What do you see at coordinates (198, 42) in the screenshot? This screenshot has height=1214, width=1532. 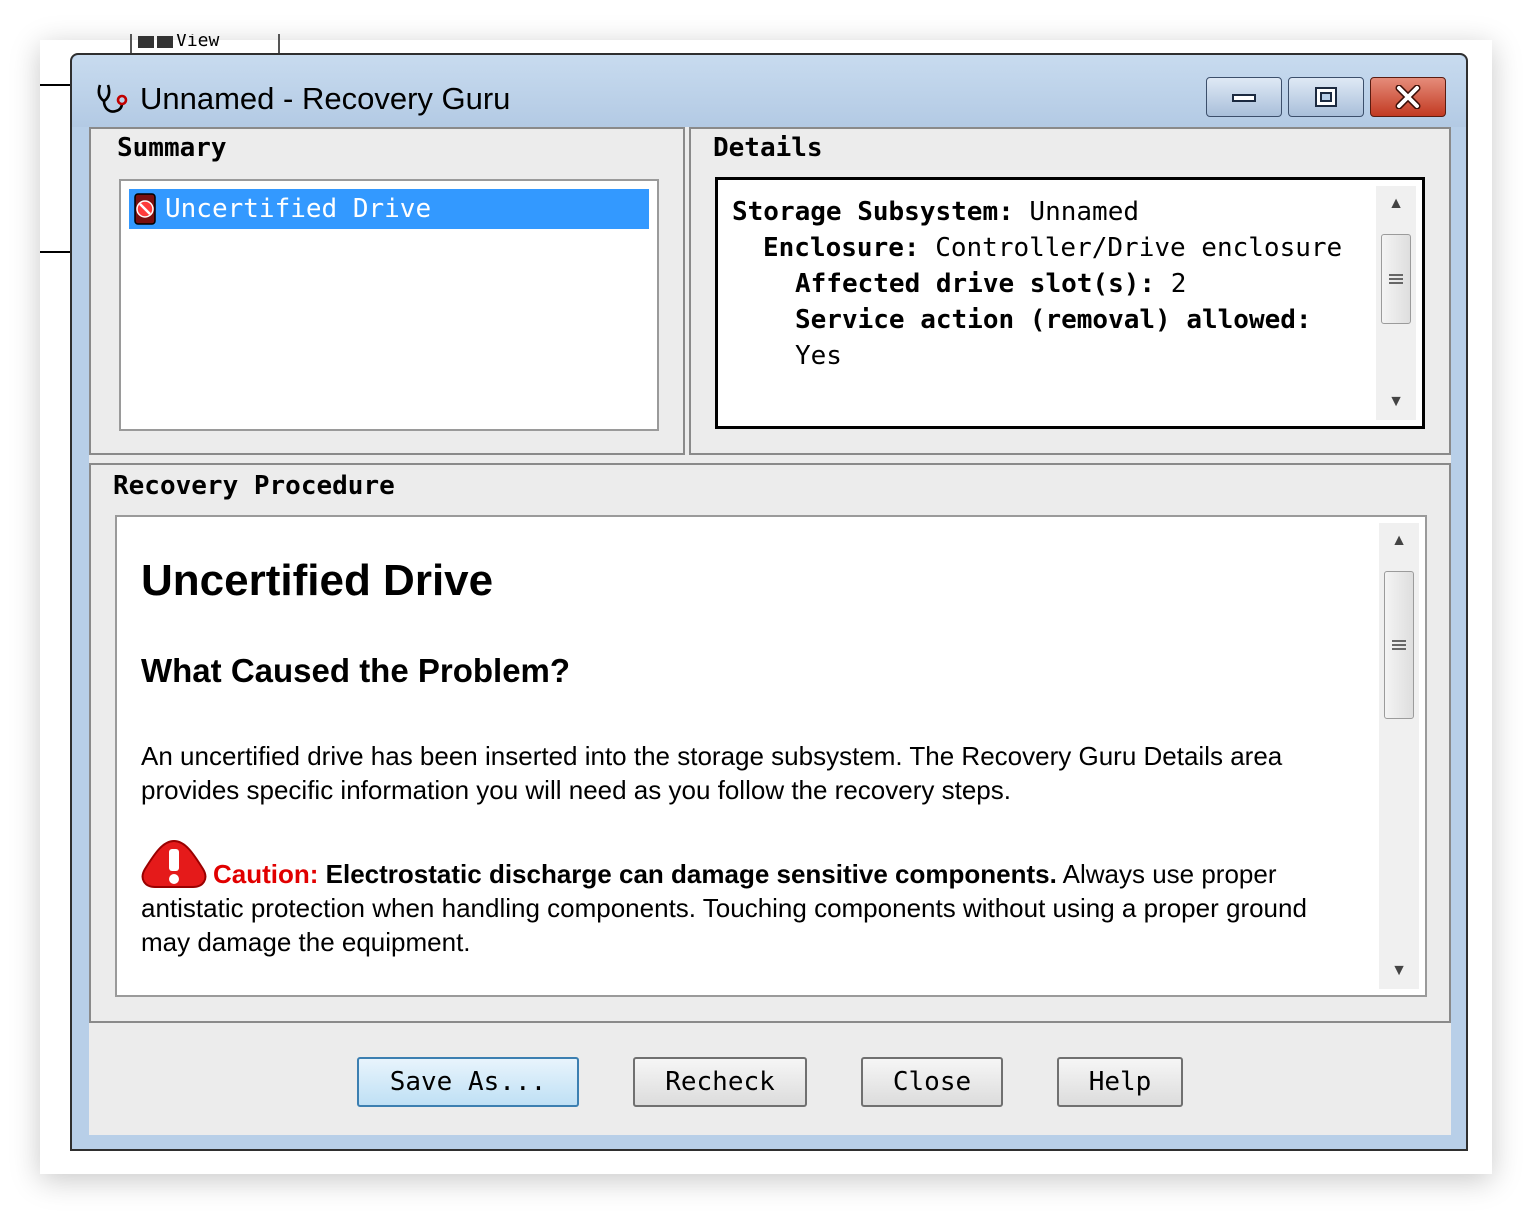 I see `background-menu-view: View` at bounding box center [198, 42].